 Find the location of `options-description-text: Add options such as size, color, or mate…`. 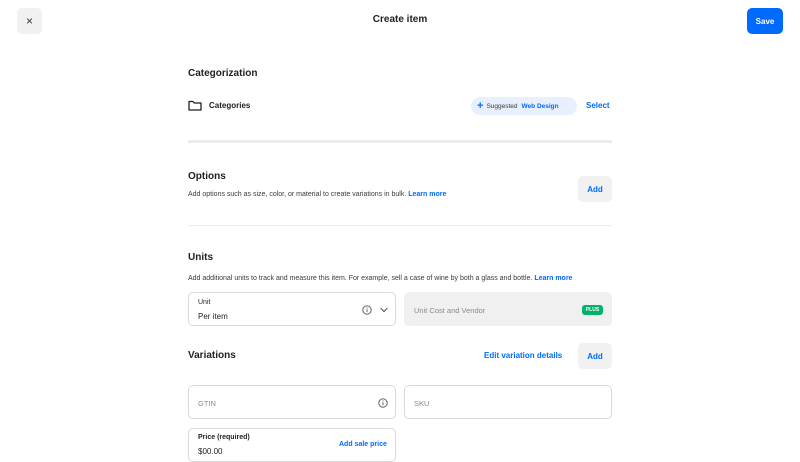

options-description-text: Add options such as size, color, or mate… is located at coordinates (297, 194).